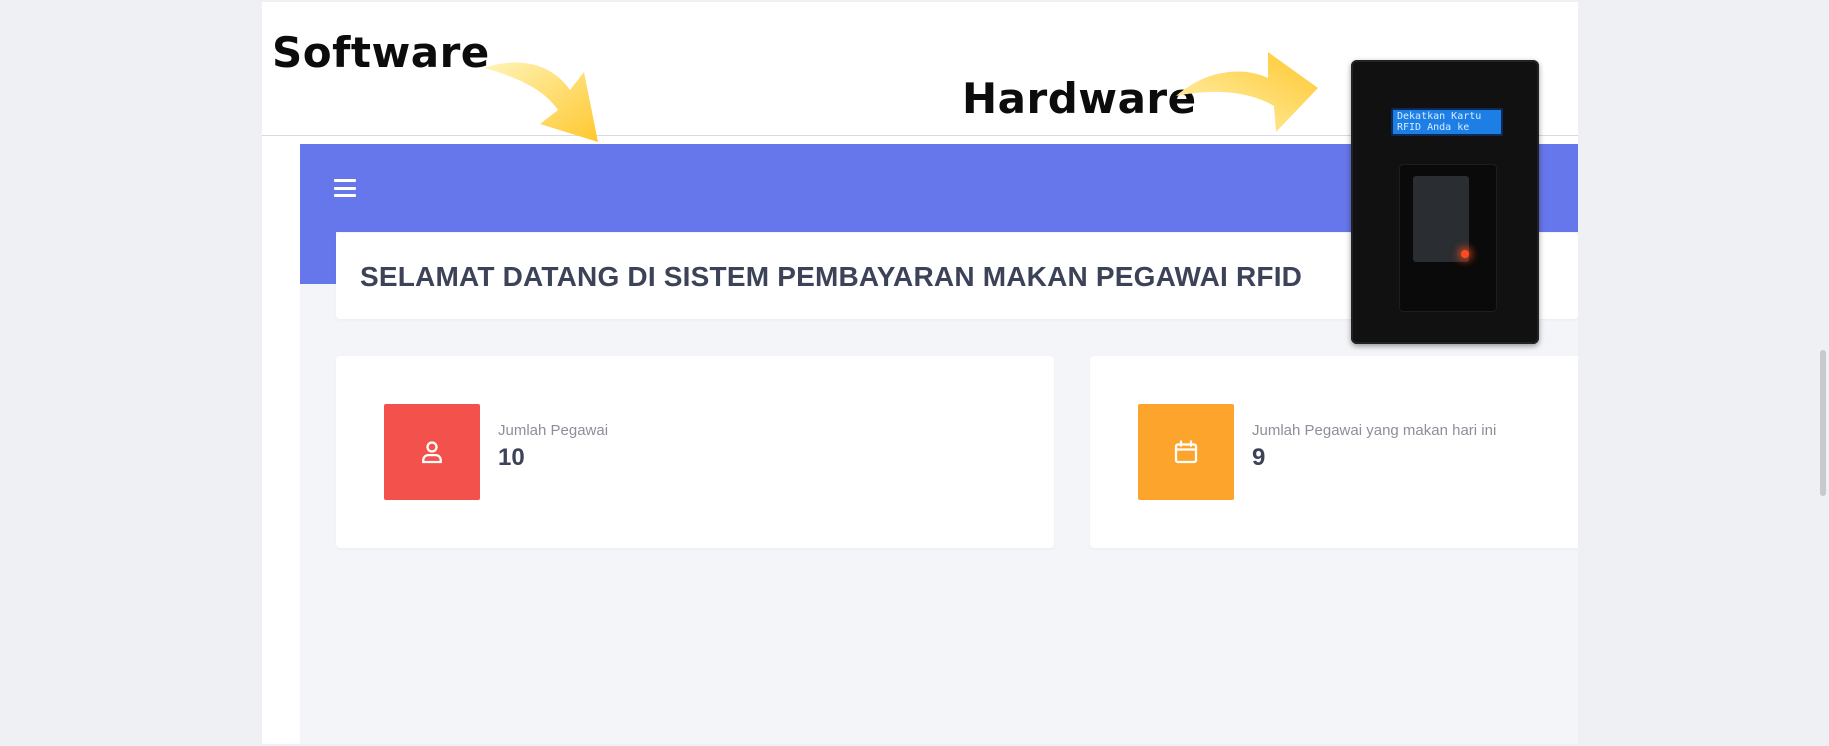 Image resolution: width=1829 pixels, height=746 pixels. Describe the element at coordinates (1433, 127) in the screenshot. I see `lcd-line: RFID Anda ke` at that location.